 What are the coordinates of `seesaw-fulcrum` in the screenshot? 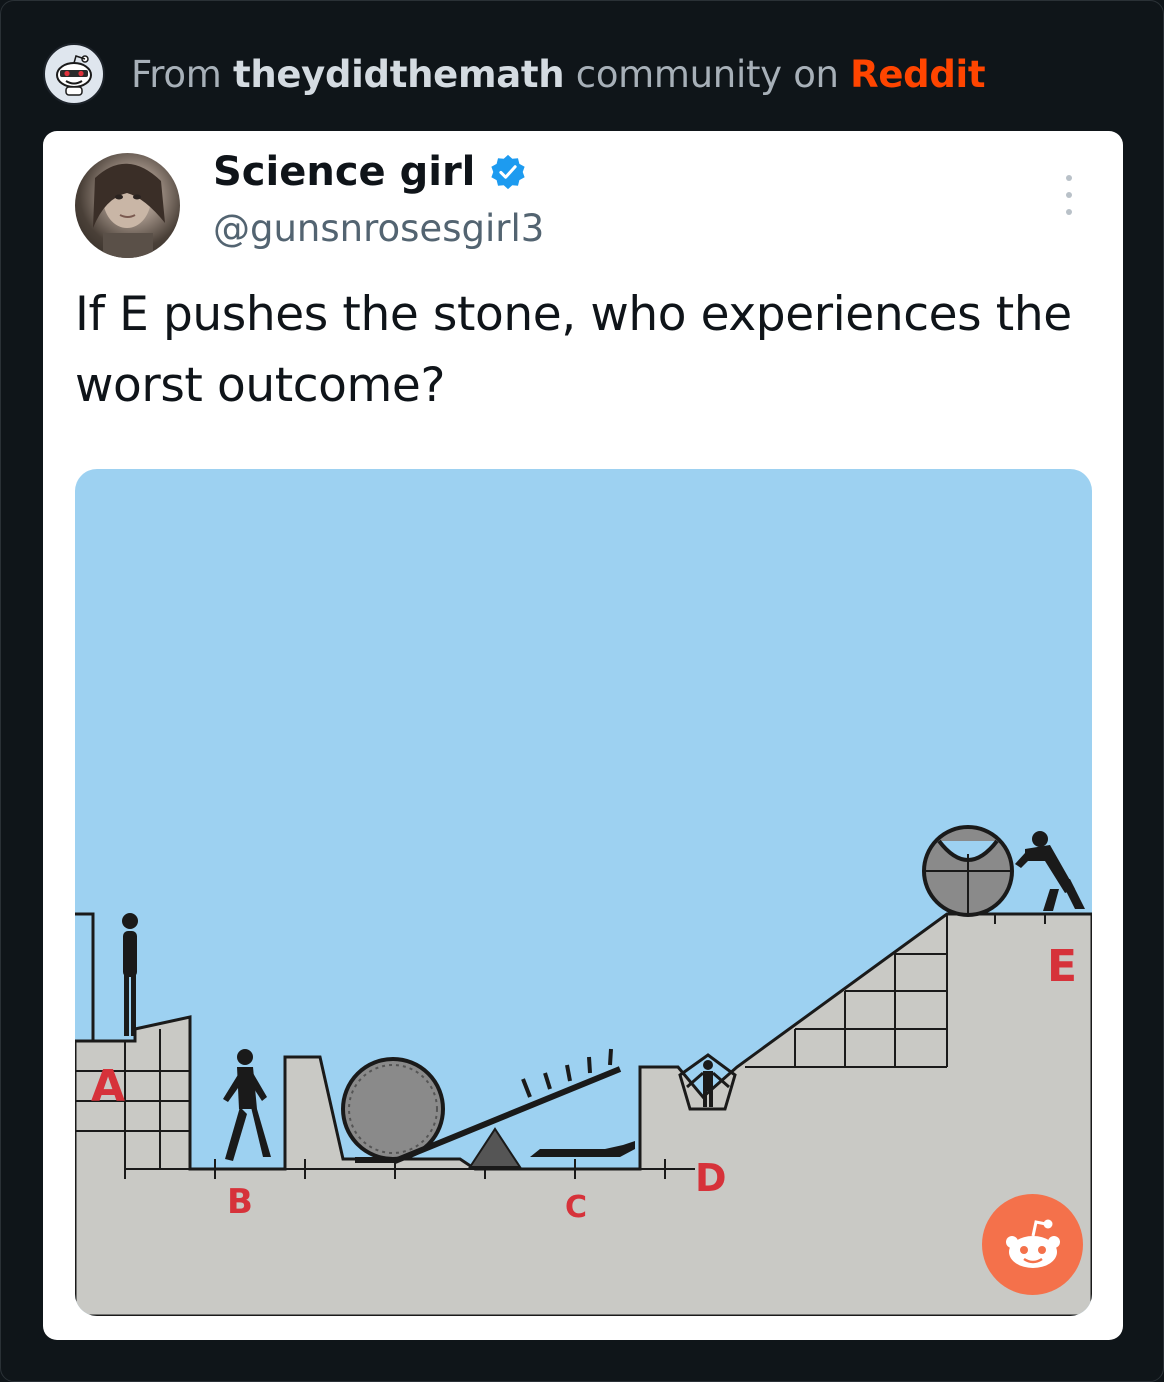 It's located at (495, 1147).